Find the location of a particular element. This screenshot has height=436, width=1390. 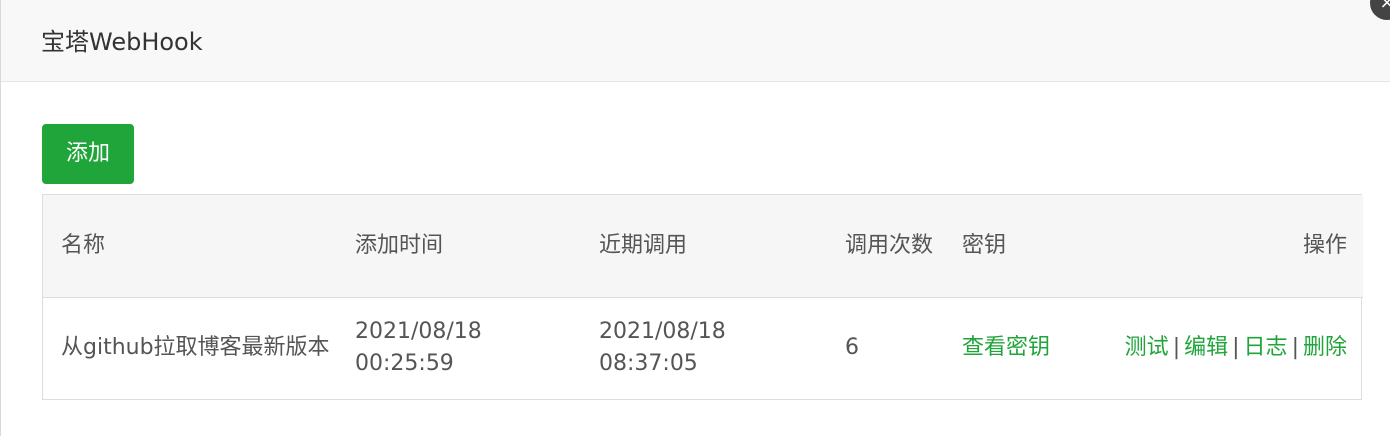

cell-added-time: 2021/08/18 00:25:59 is located at coordinates (418, 348).